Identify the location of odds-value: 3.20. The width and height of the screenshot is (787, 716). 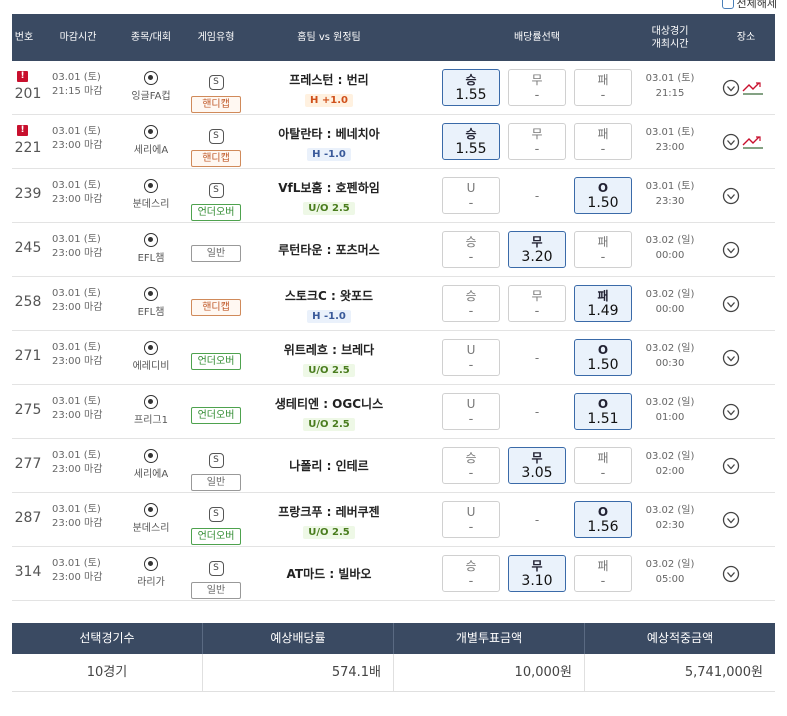
(537, 257).